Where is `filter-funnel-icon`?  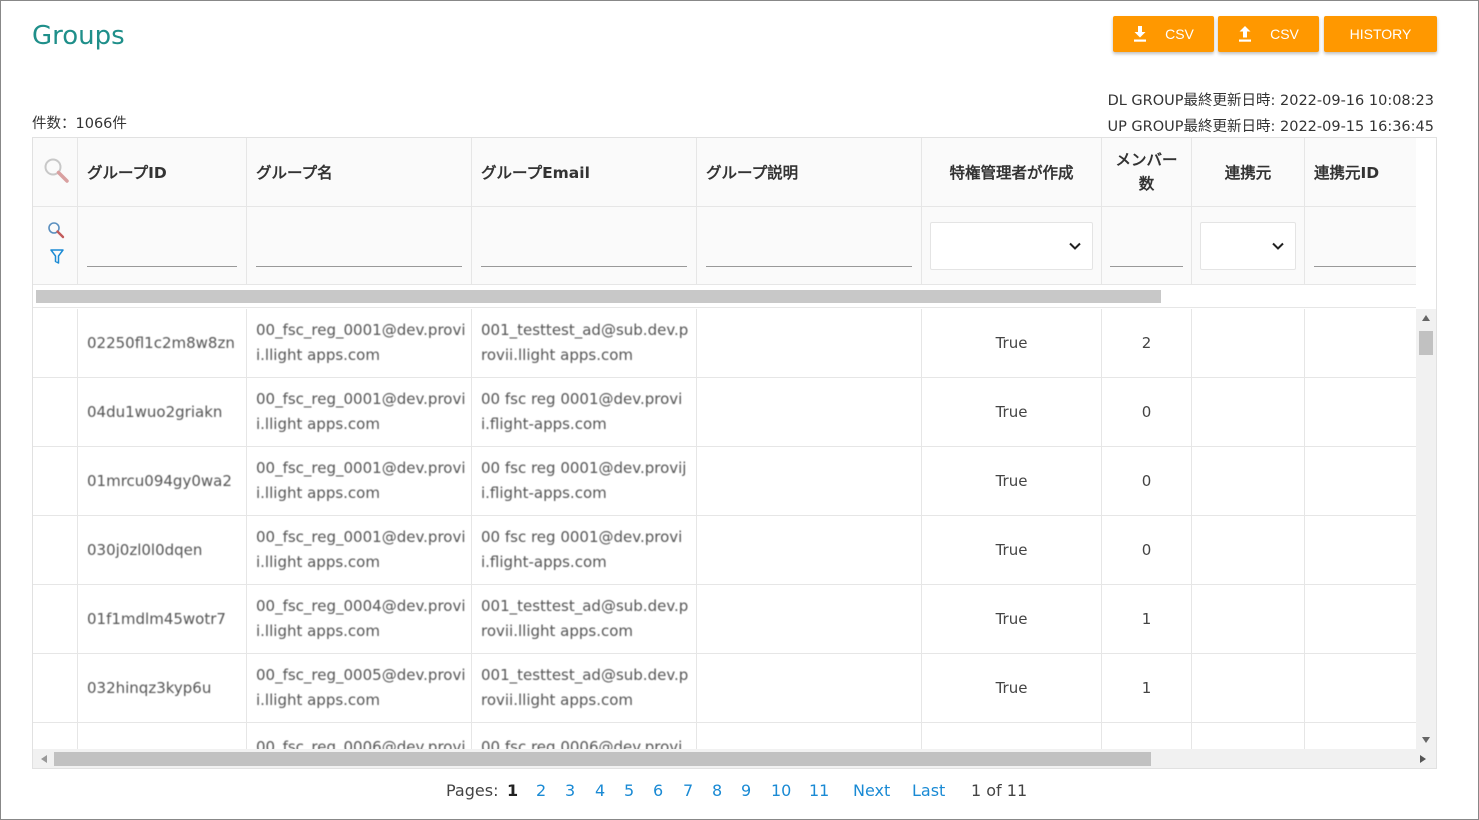
filter-funnel-icon is located at coordinates (57, 257).